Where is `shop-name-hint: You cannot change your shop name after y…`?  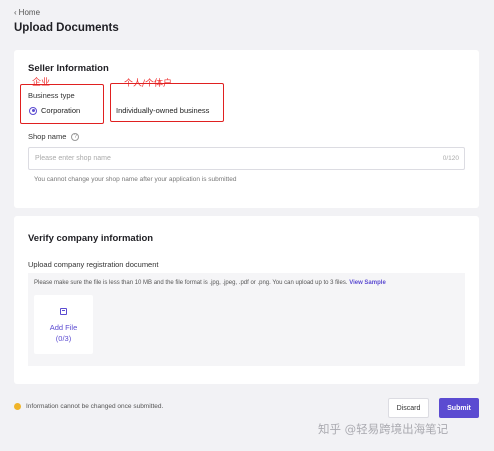
shop-name-hint: You cannot change your shop name after y… is located at coordinates (135, 179).